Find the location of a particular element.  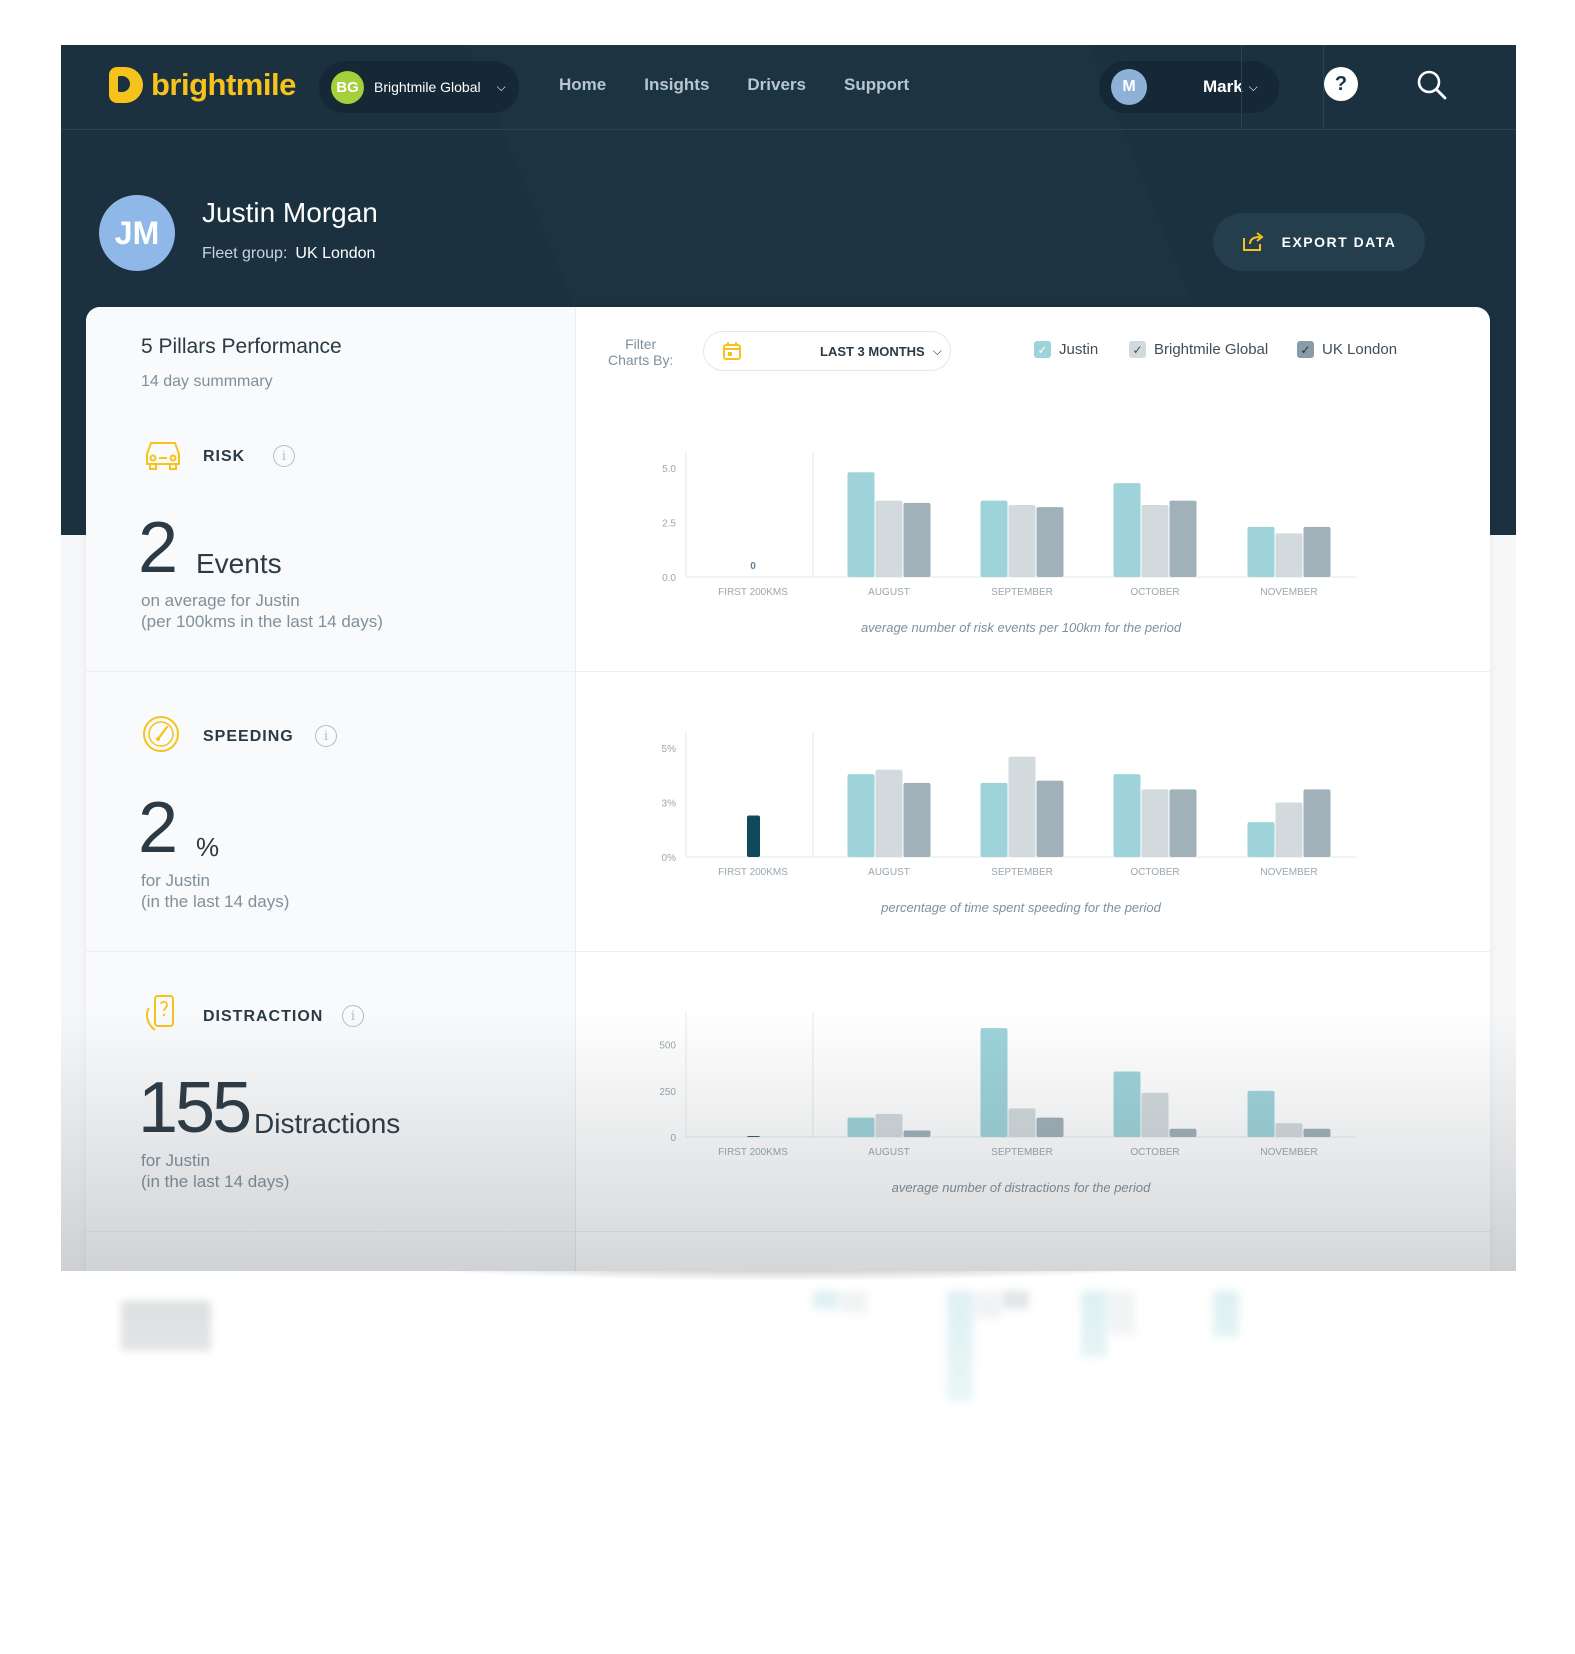

y-tick-label: 3% is located at coordinates (669, 803).